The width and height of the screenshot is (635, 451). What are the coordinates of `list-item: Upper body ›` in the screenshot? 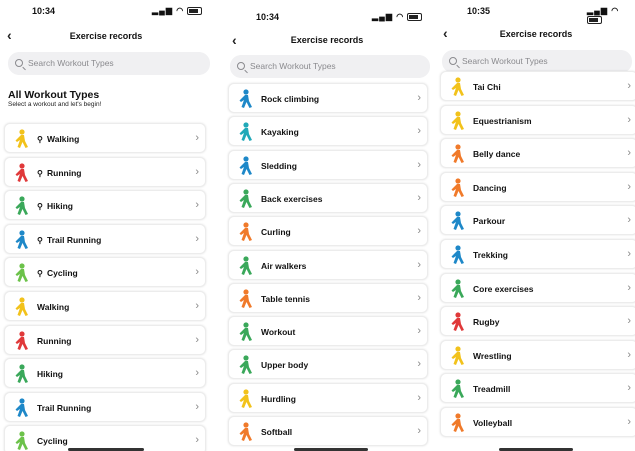 It's located at (328, 364).